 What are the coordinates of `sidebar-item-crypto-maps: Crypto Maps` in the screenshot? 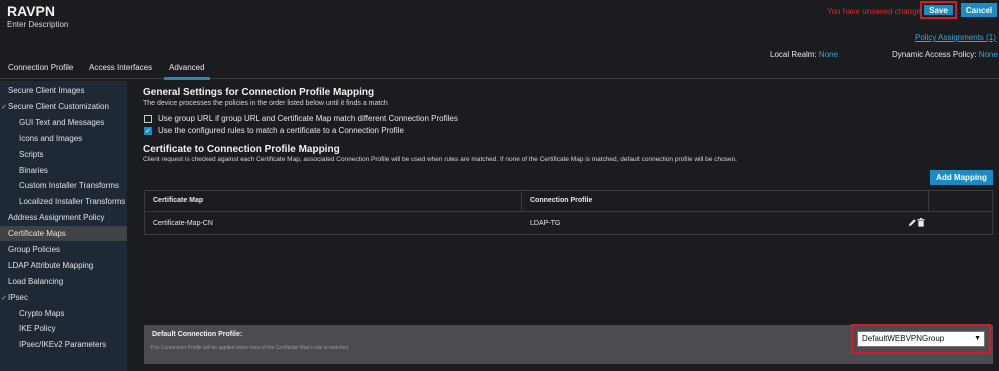 It's located at (63, 313).